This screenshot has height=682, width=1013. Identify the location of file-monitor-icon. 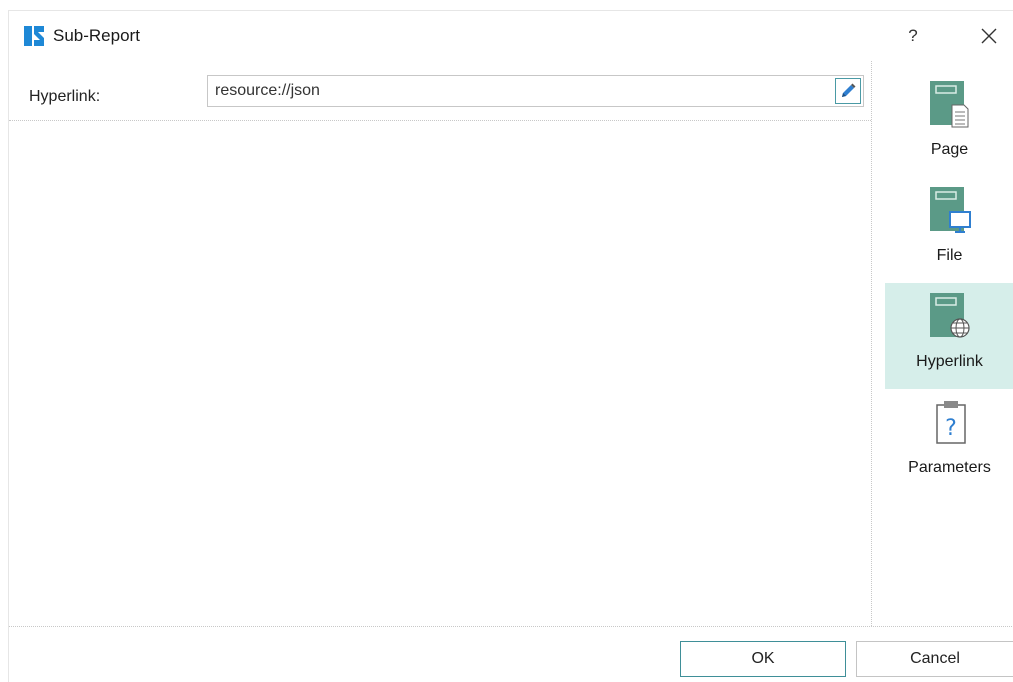
(950, 210).